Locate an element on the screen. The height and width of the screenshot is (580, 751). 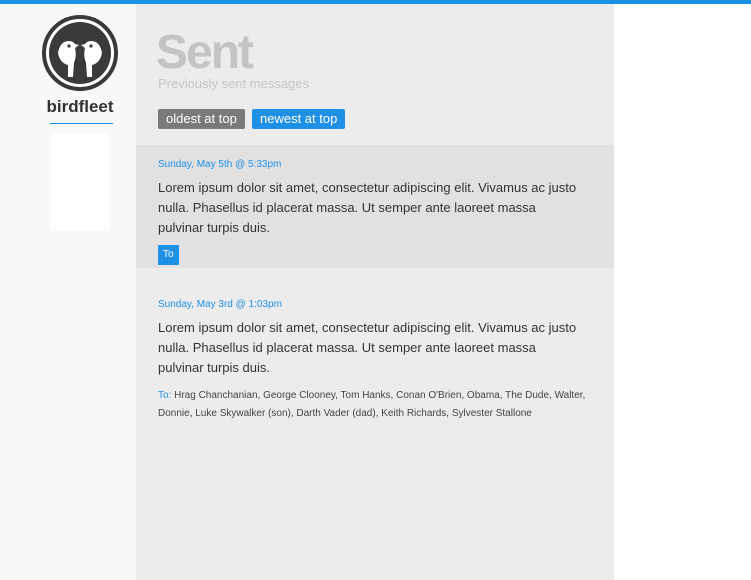
sidebar-panel is located at coordinates (80, 182).